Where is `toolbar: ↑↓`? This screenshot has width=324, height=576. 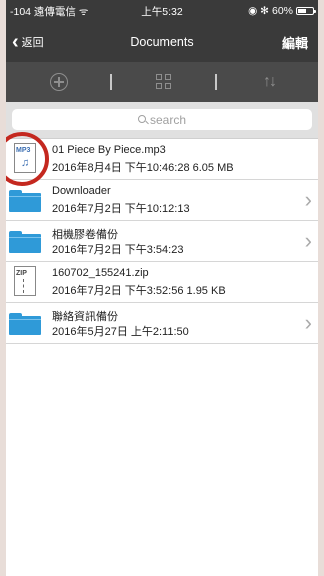 toolbar: ↑↓ is located at coordinates (162, 82).